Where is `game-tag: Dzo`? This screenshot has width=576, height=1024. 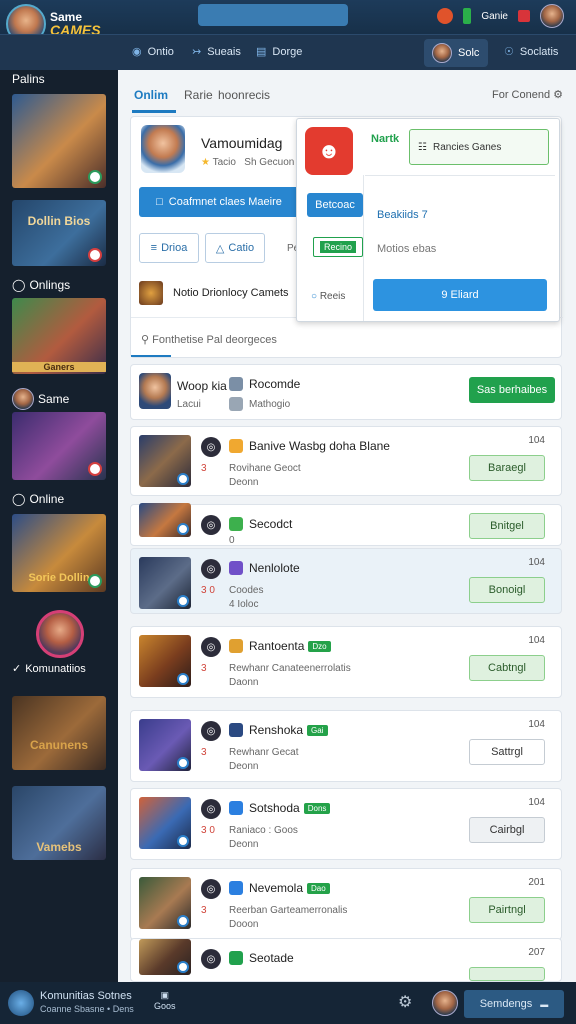 game-tag: Dzo is located at coordinates (319, 647).